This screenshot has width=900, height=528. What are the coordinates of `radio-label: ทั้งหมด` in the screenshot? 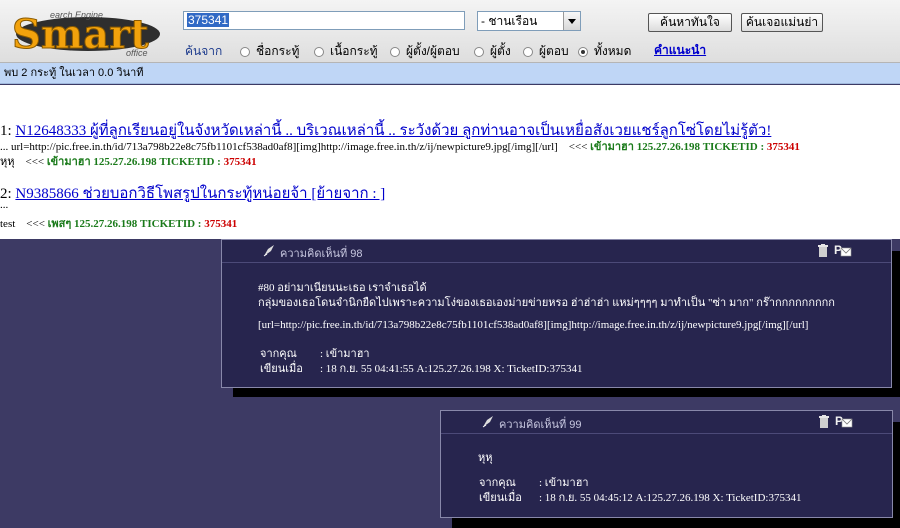 It's located at (613, 51).